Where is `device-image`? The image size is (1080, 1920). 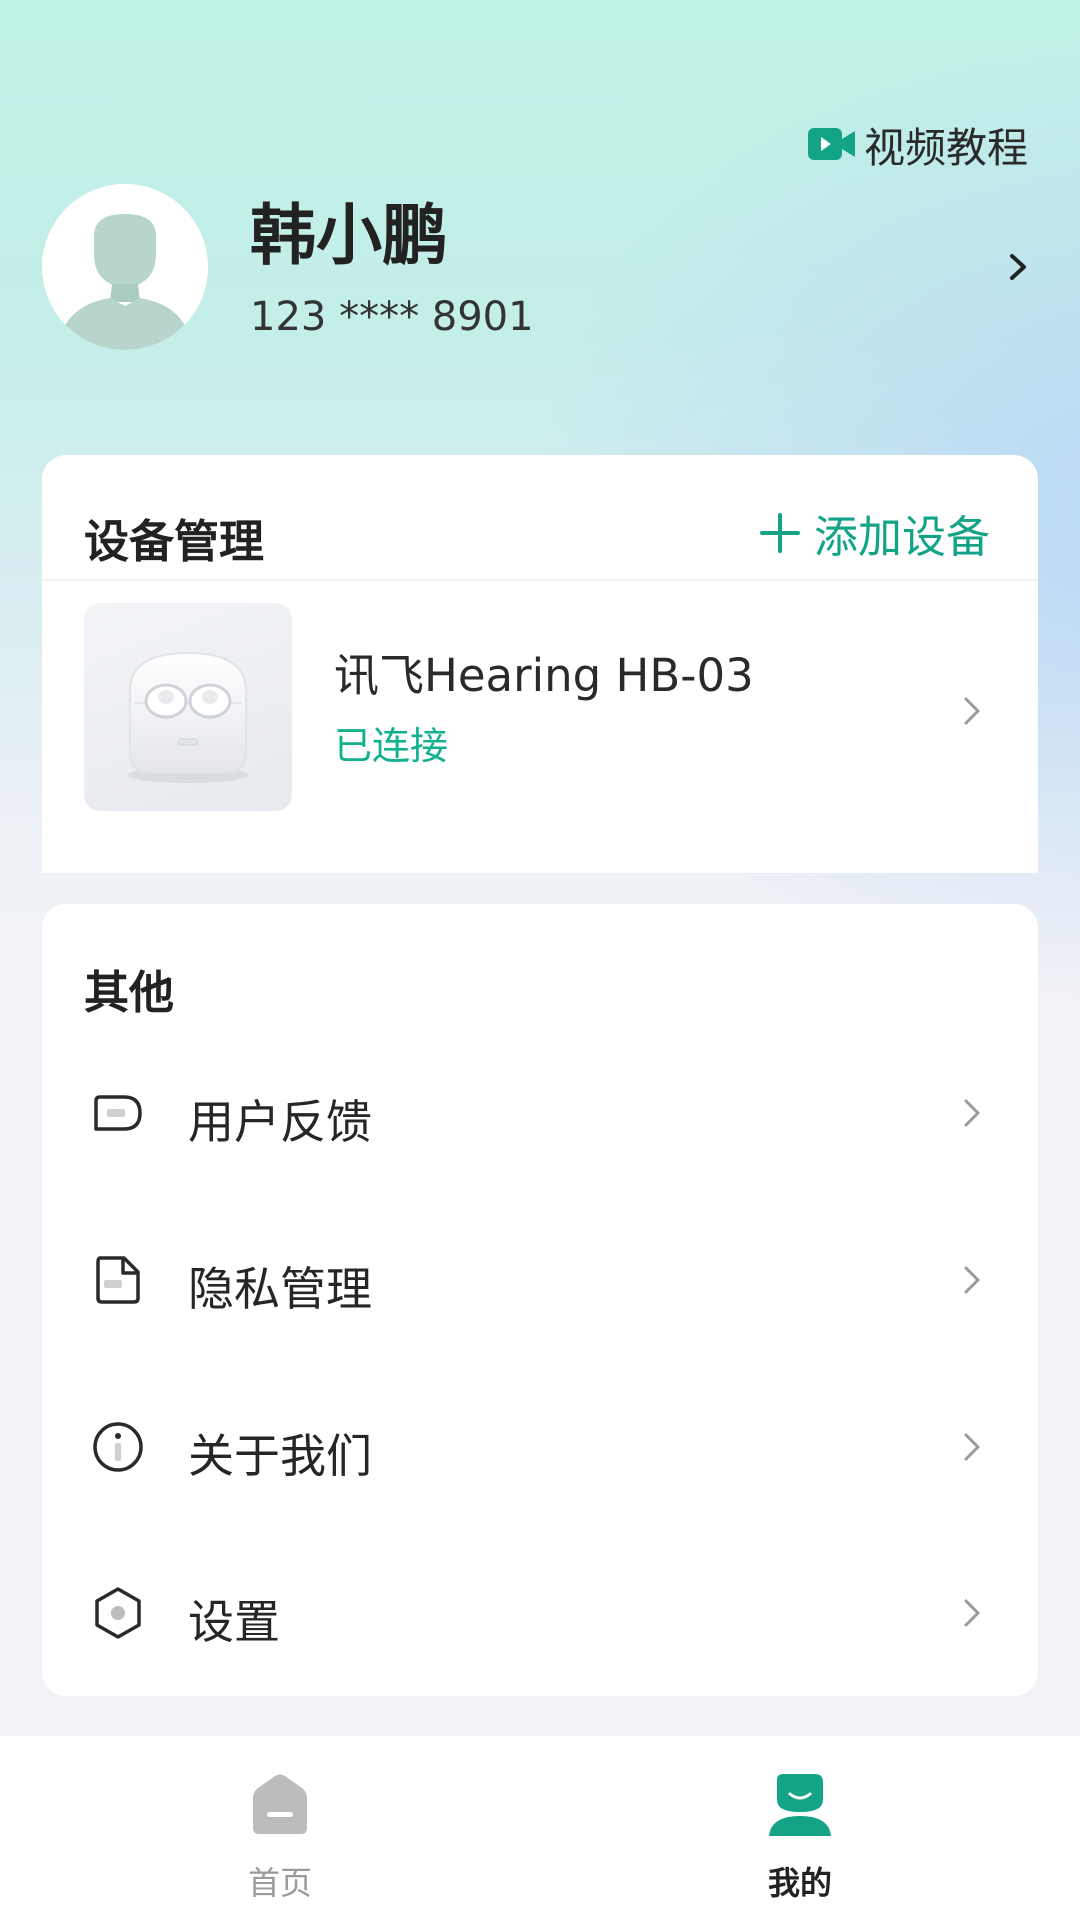
device-image is located at coordinates (188, 707).